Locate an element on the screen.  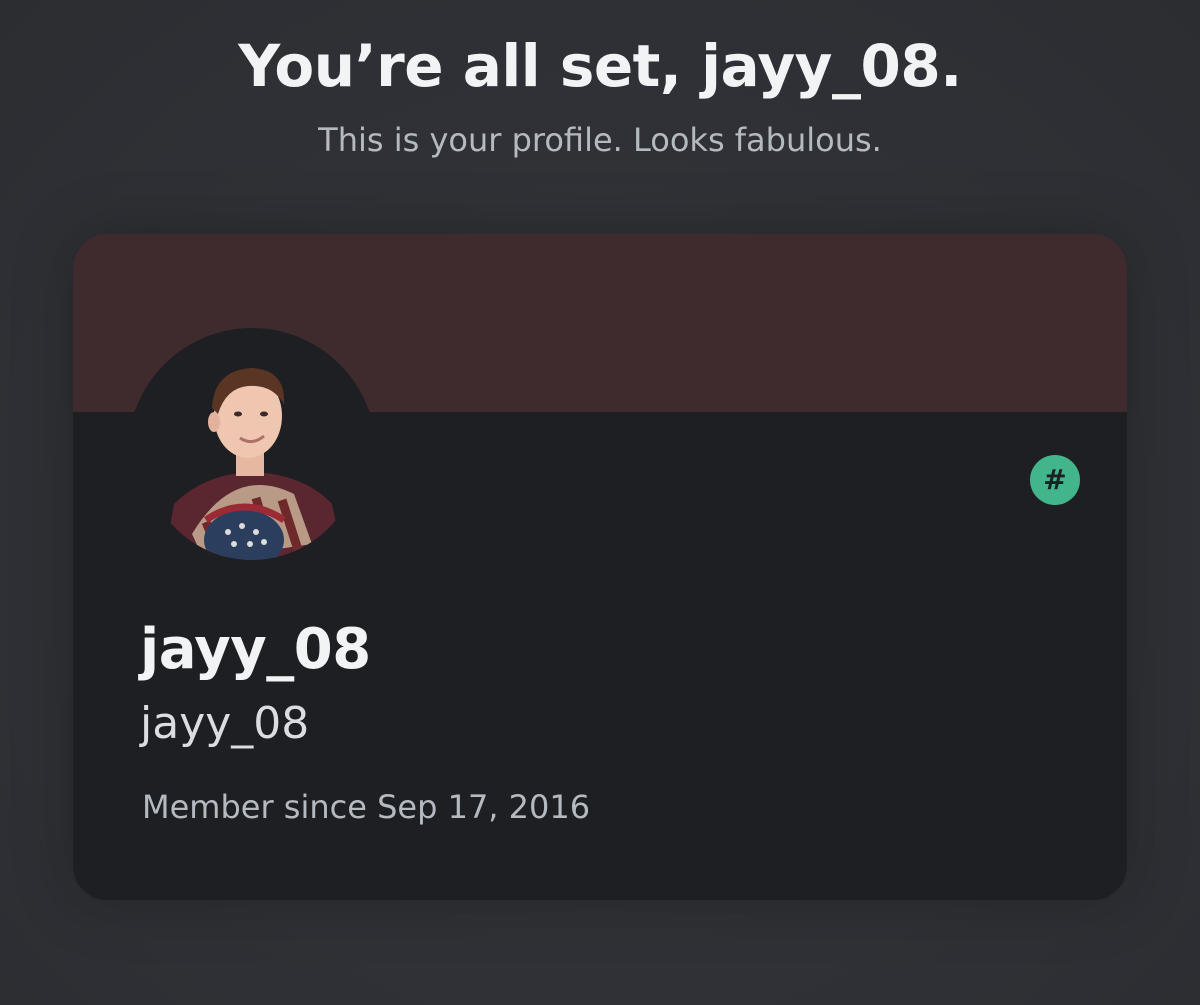
page-title: You’re all set, jayy_08. is located at coordinates (600, 66).